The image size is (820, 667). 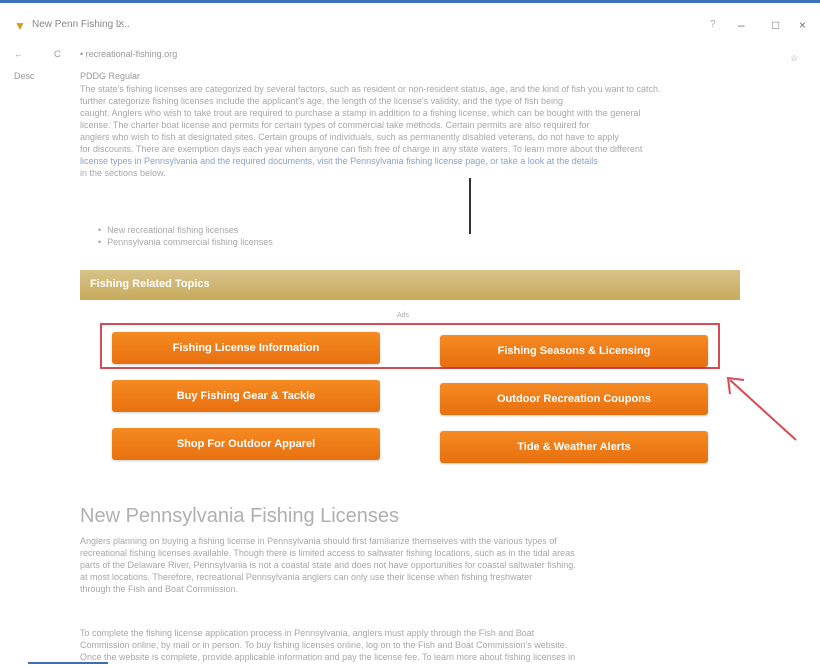 I want to click on bullet-item: Pennsylvania commercial fishing licenses, so click(x=185, y=242).